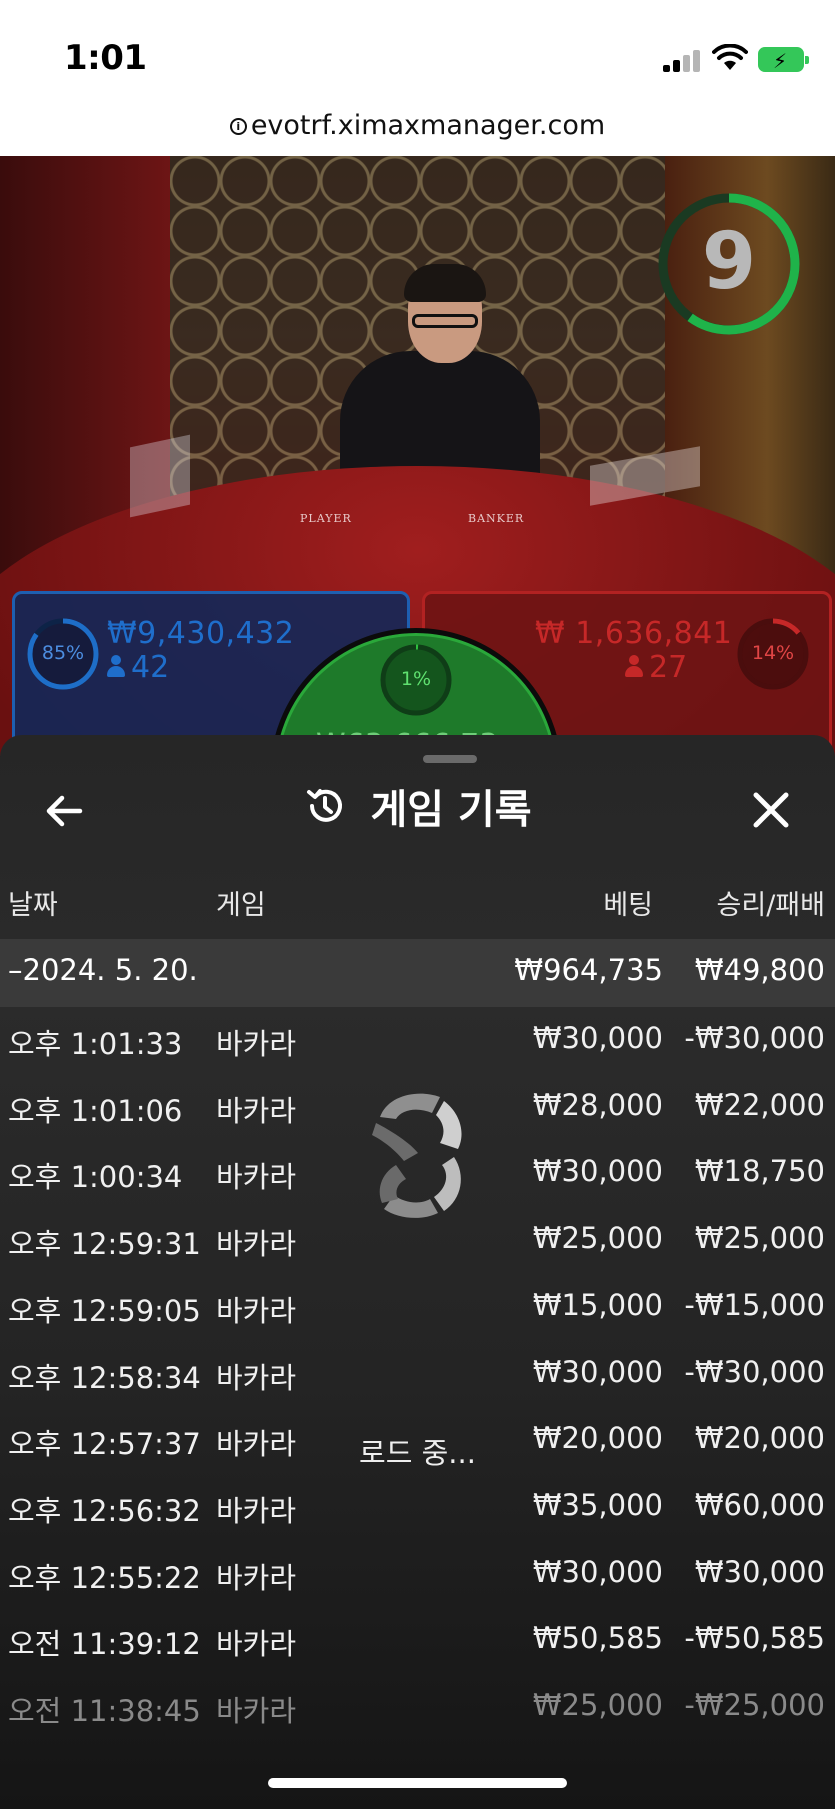  Describe the element at coordinates (754, 1304) in the screenshot. I see `row-result: -₩15,000` at that location.